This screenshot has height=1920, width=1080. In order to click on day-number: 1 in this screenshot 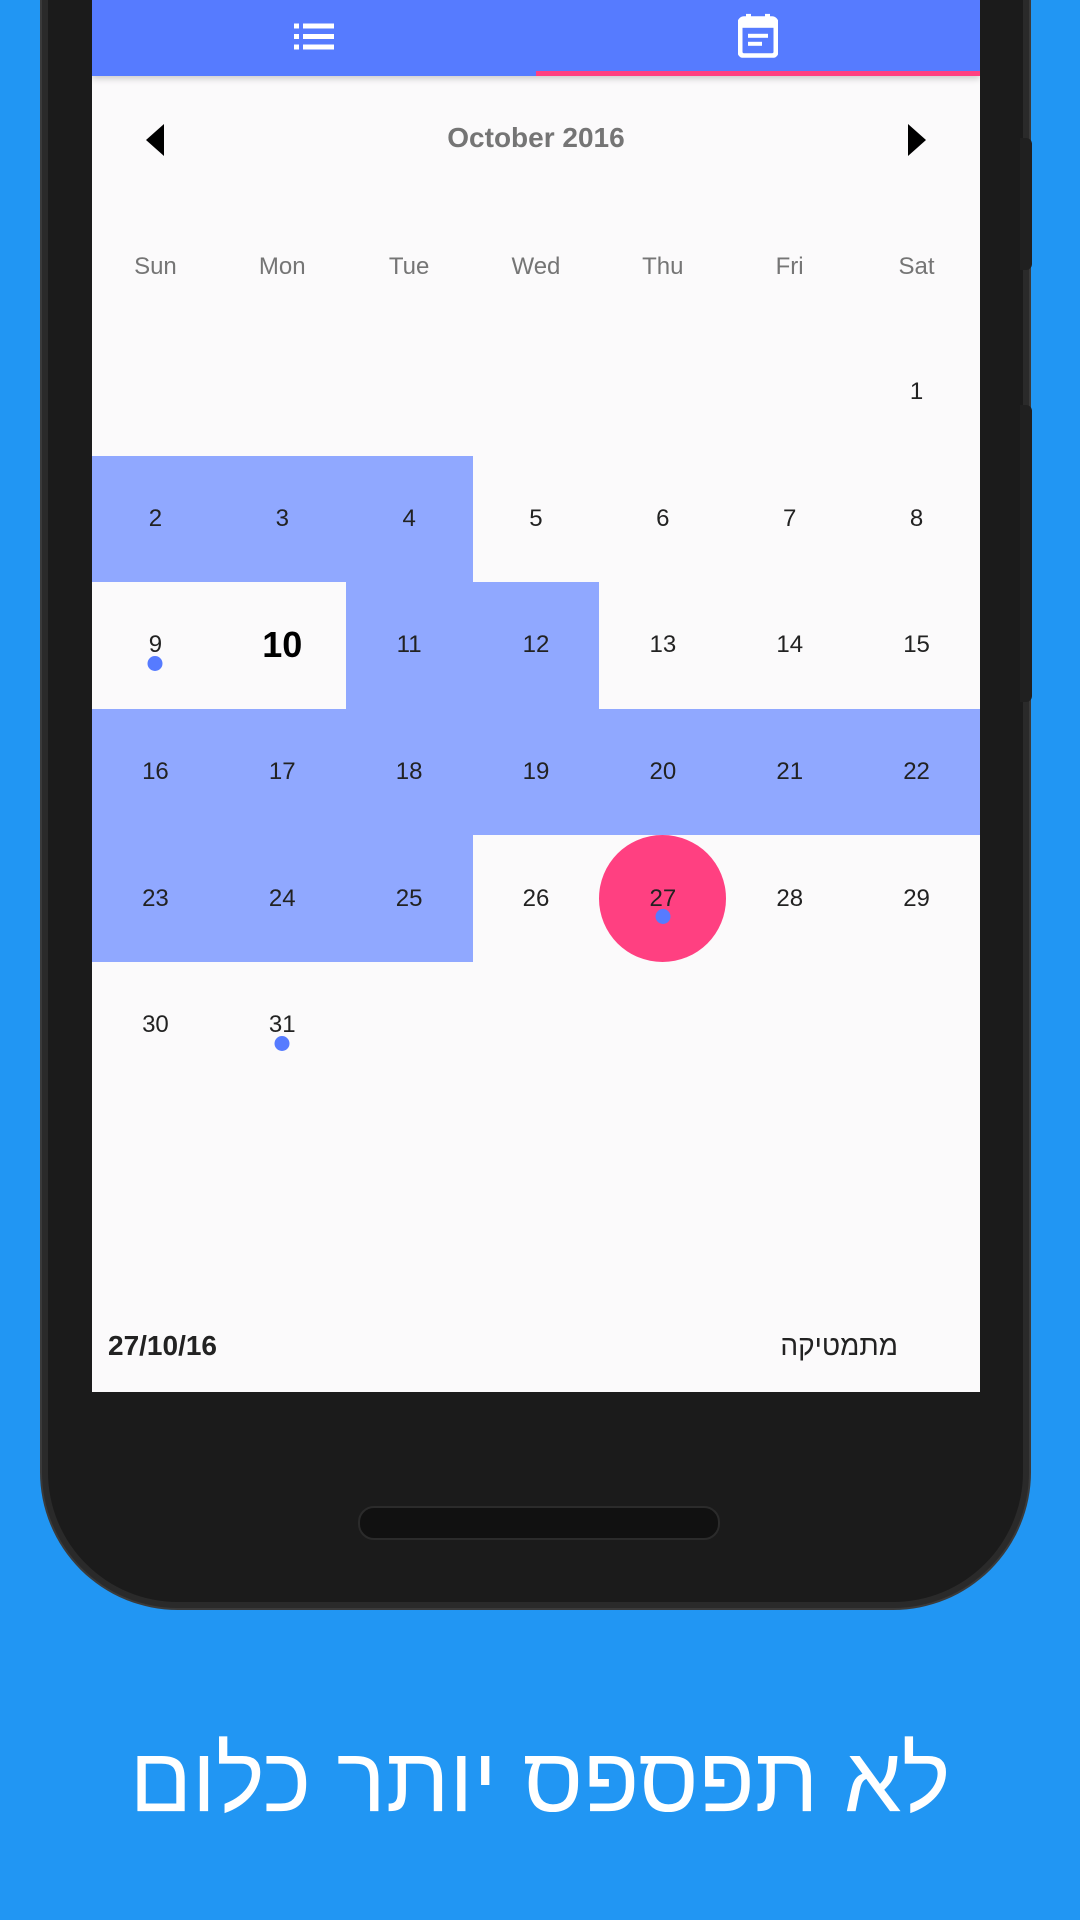, I will do `click(916, 392)`.